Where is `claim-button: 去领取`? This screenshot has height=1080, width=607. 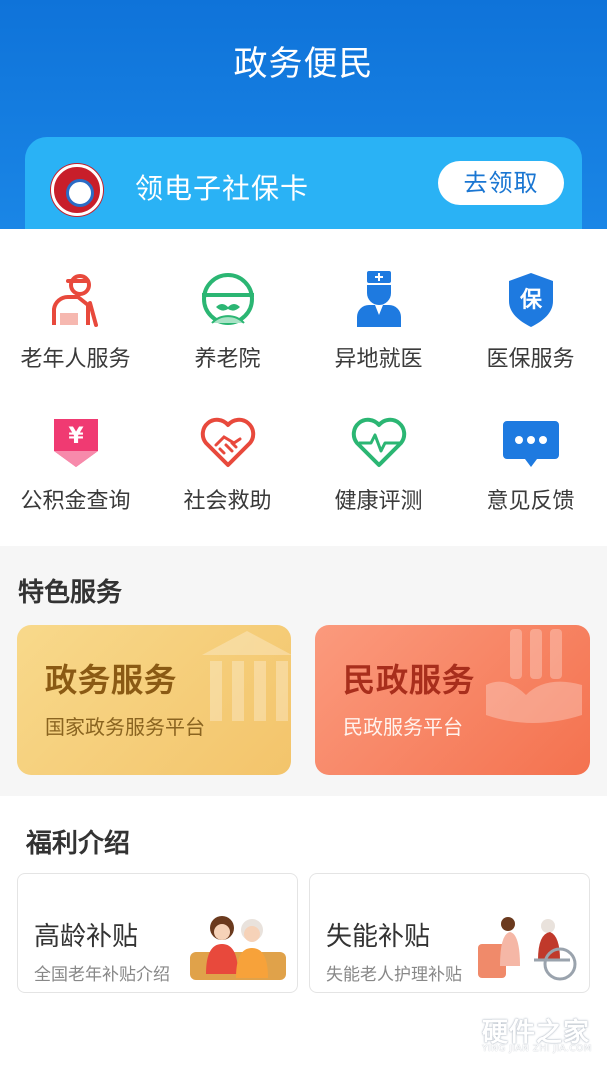
claim-button: 去领取 is located at coordinates (501, 183).